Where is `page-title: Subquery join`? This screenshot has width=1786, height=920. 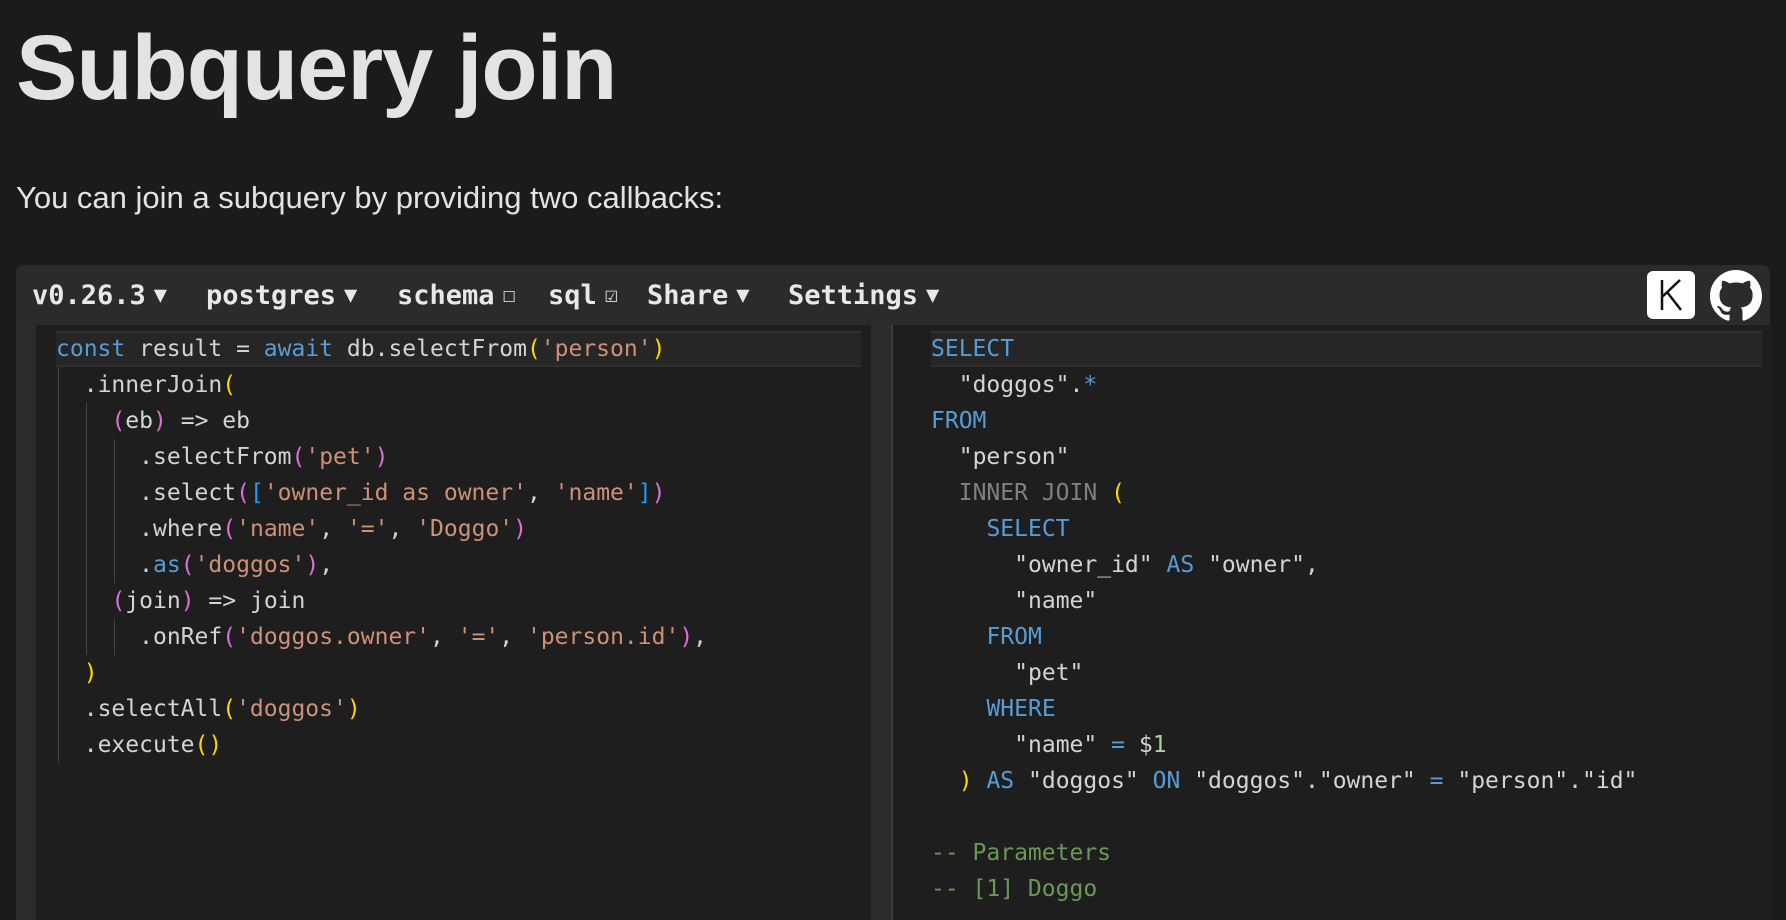
page-title: Subquery join is located at coordinates (316, 68).